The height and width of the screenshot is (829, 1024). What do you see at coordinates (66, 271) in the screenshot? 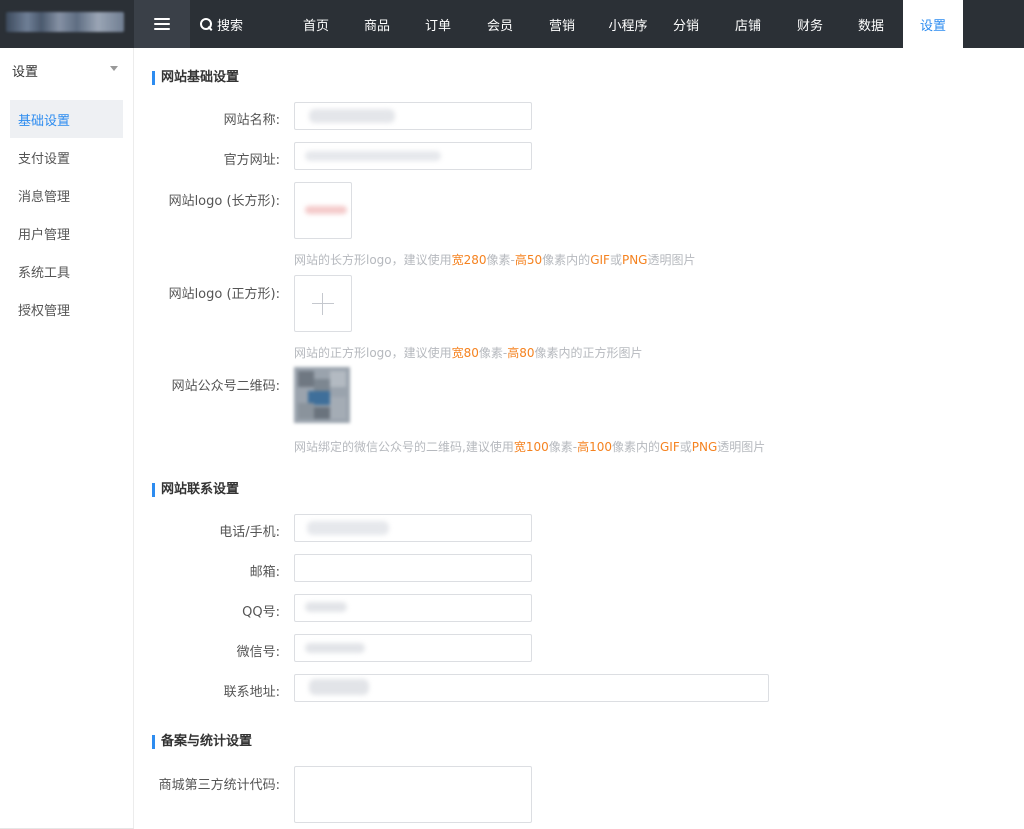
I see `sidebar-item-system-tools: 系统工具` at bounding box center [66, 271].